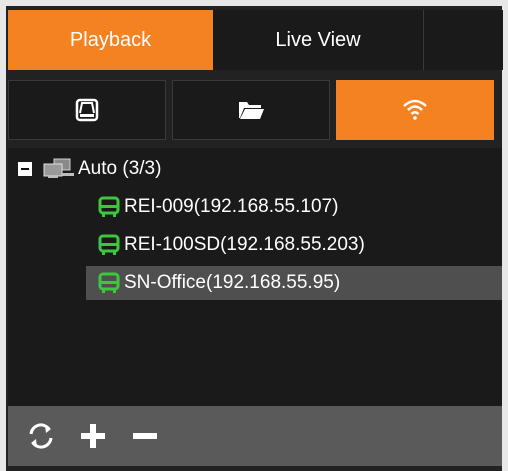  I want to click on network-source-button, so click(415, 110).